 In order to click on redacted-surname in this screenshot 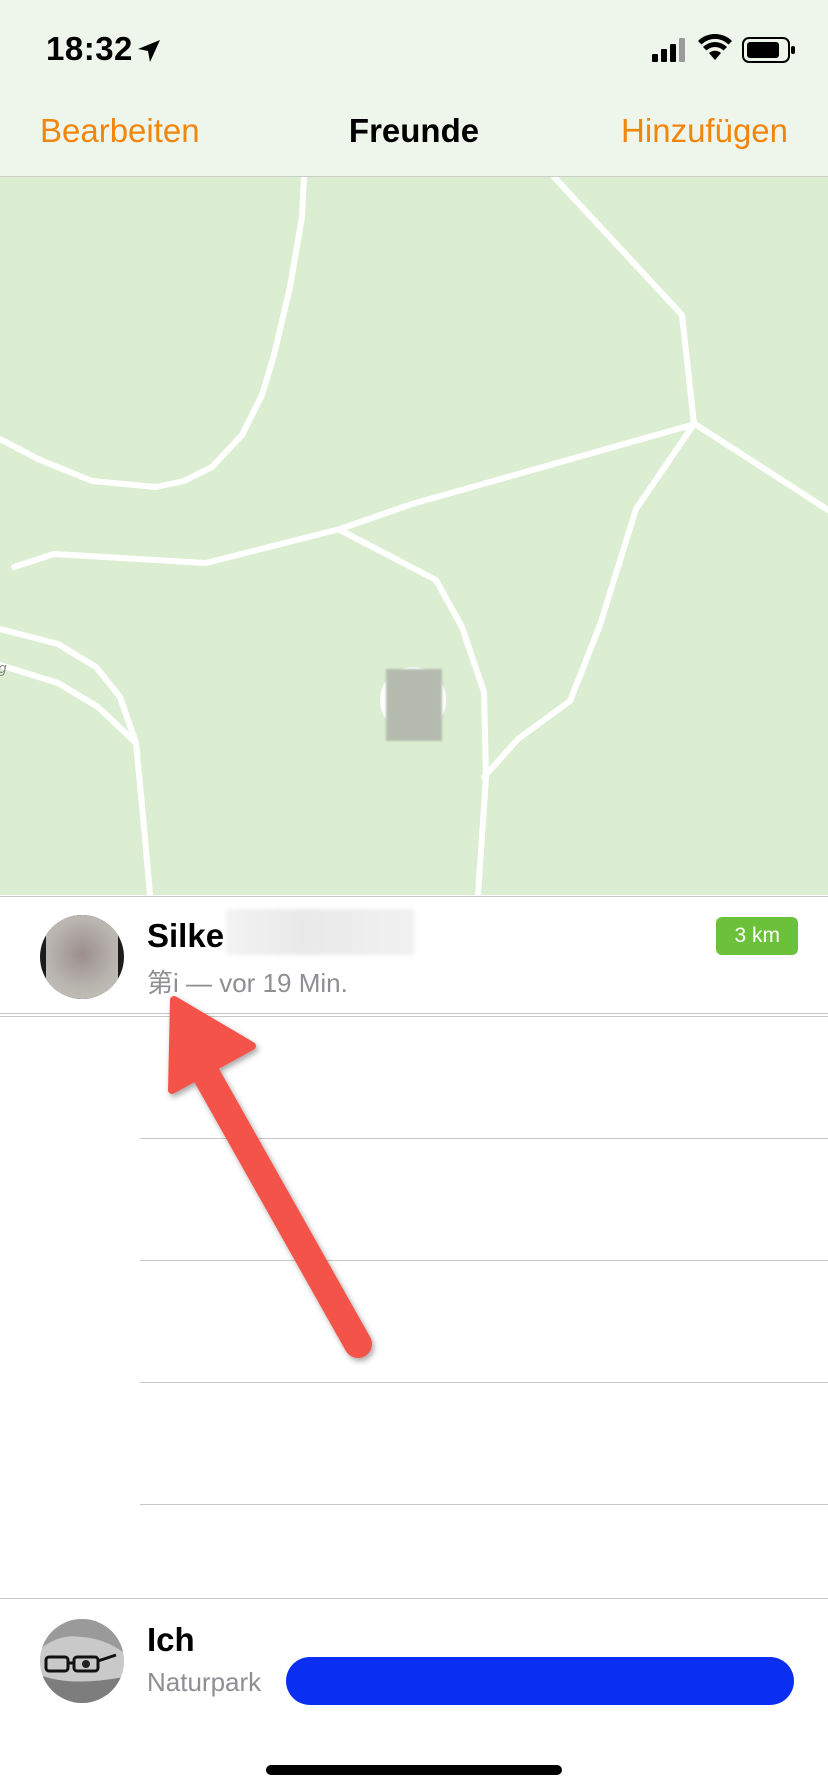, I will do `click(320, 932)`.